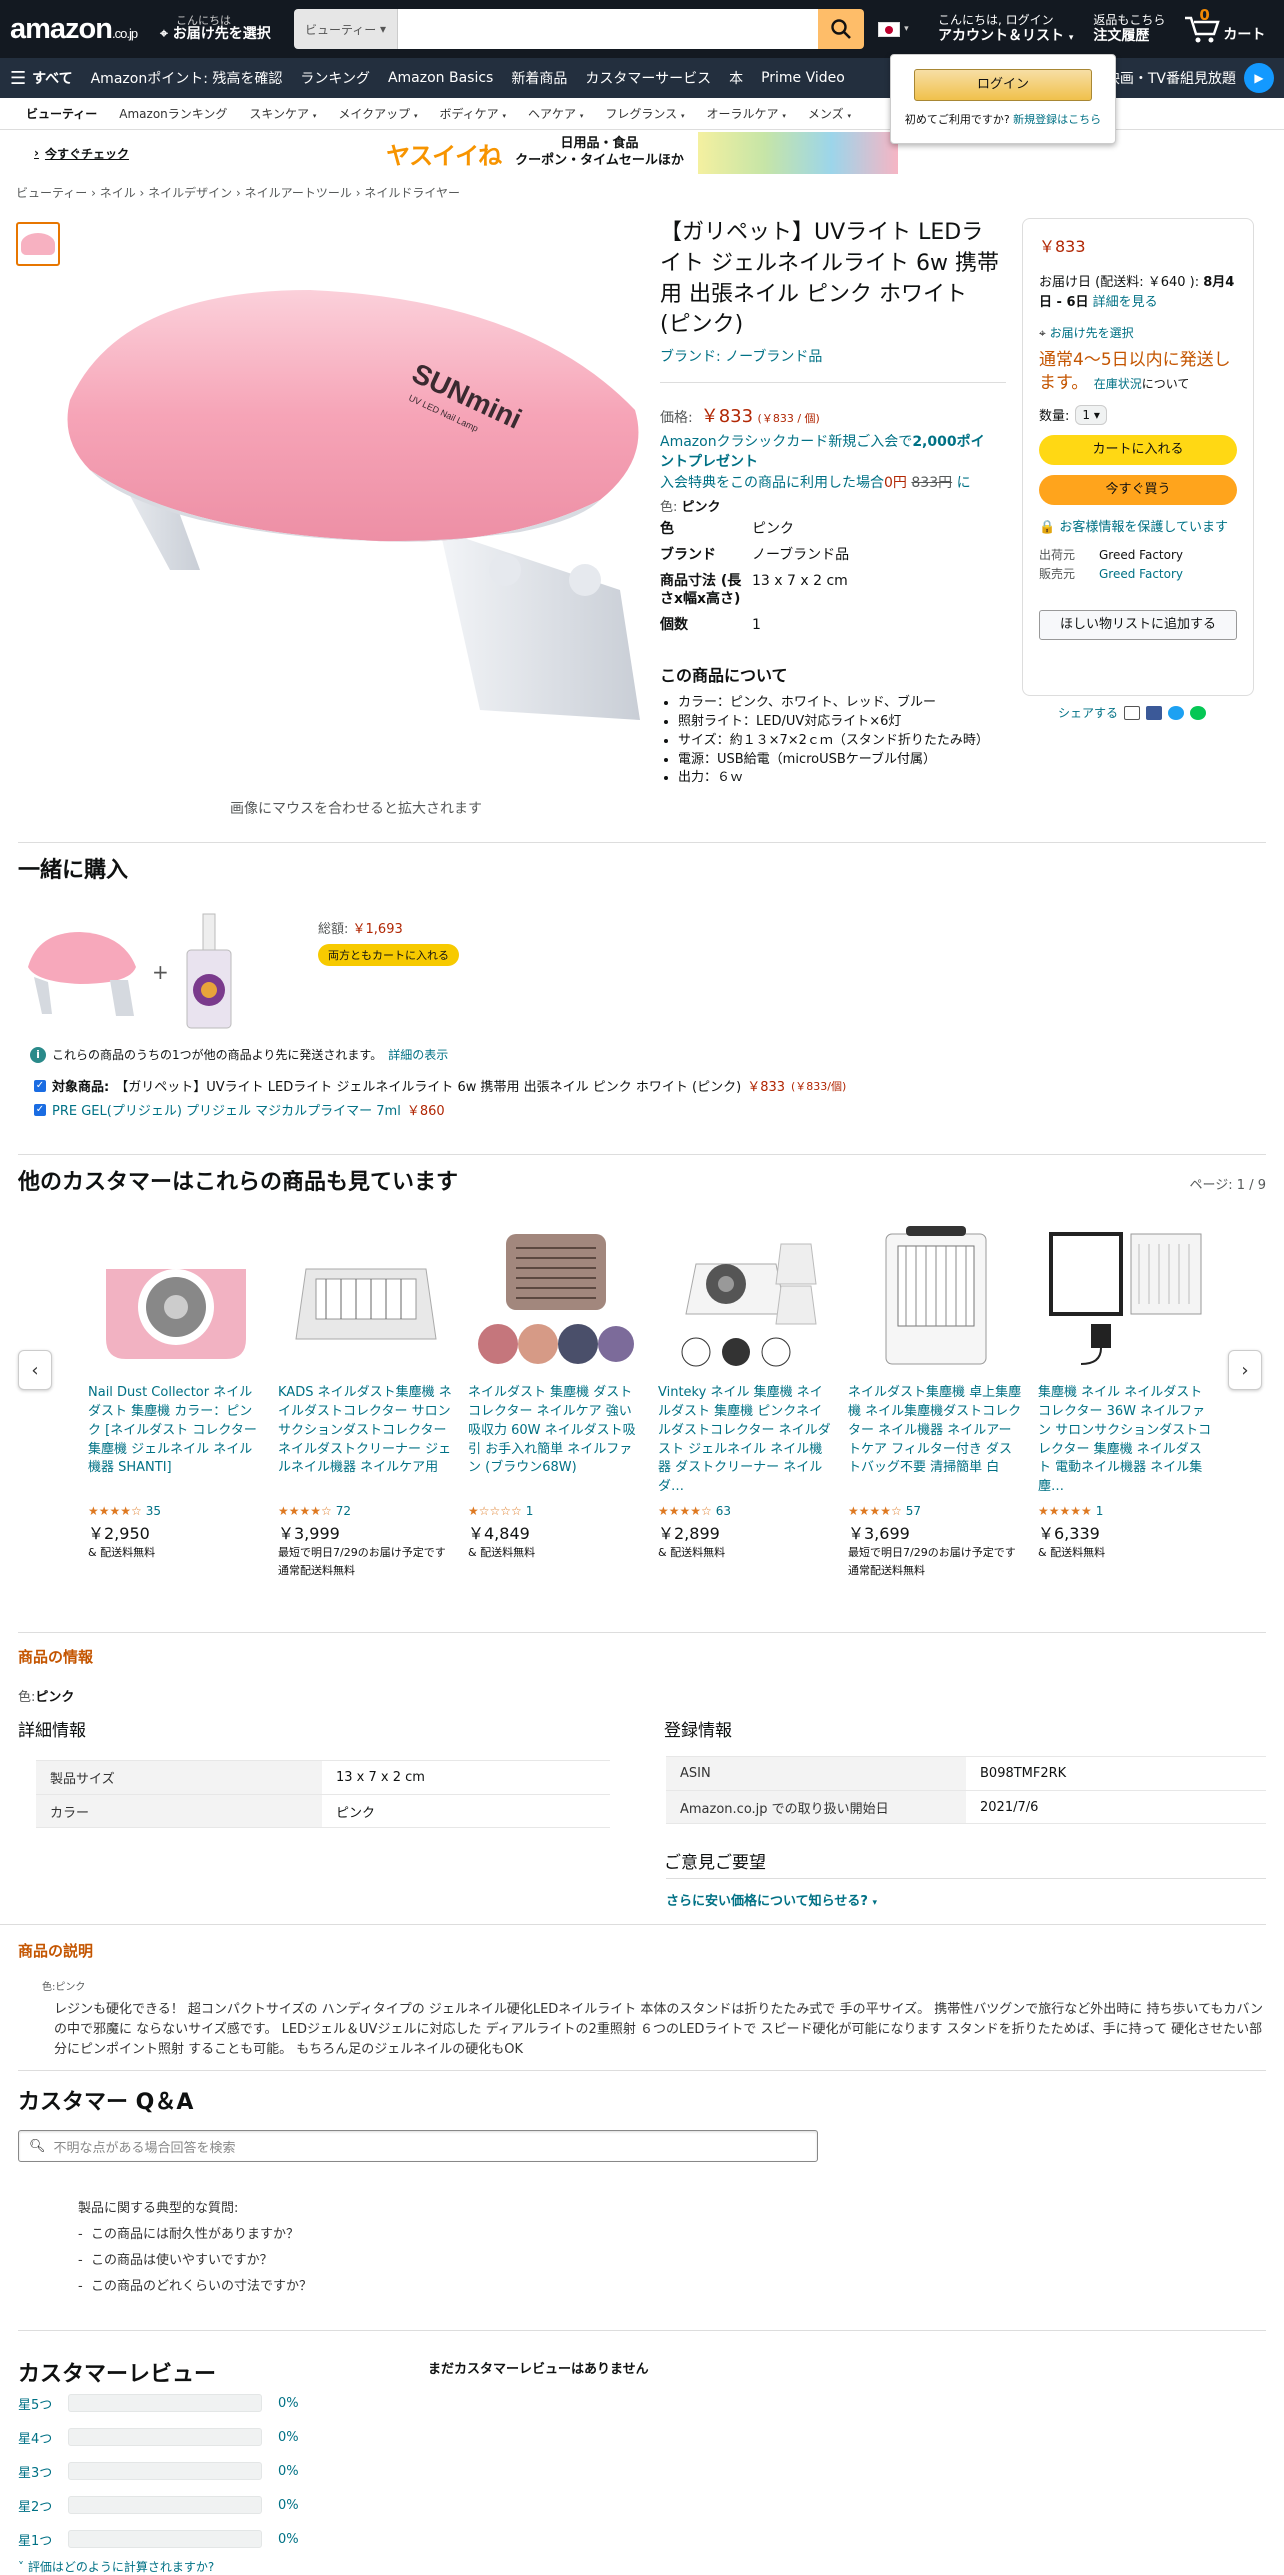 This screenshot has width=1284, height=2575. What do you see at coordinates (556, 1511) in the screenshot?
I see `card-rating: ★☆☆☆☆ 1` at bounding box center [556, 1511].